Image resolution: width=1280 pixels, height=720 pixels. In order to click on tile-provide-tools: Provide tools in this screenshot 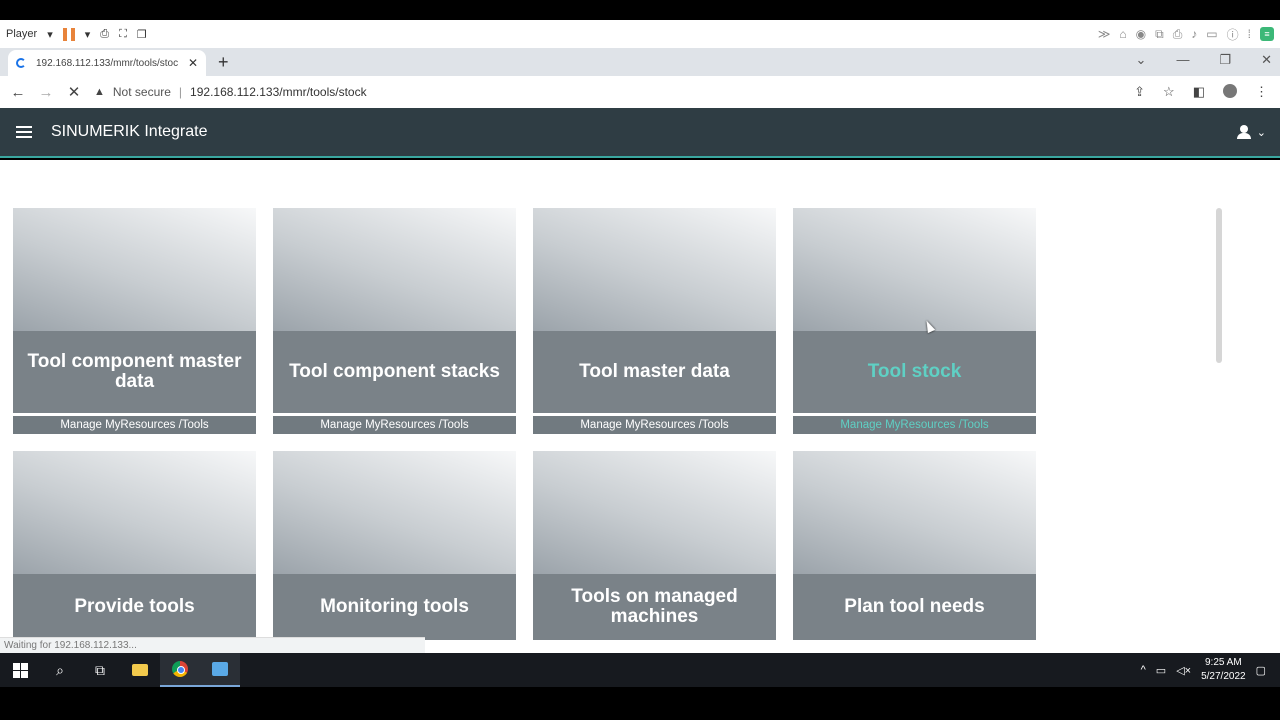, I will do `click(134, 552)`.